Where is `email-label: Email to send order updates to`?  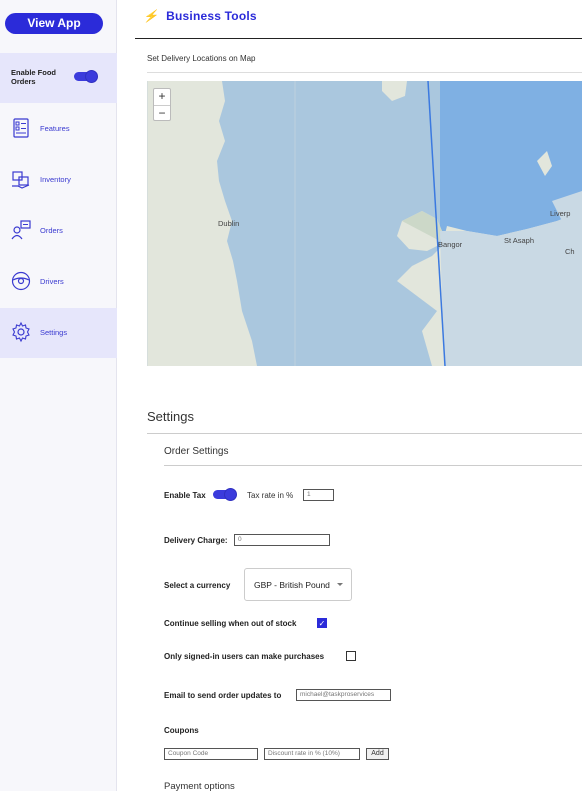
email-label: Email to send order updates to is located at coordinates (223, 695).